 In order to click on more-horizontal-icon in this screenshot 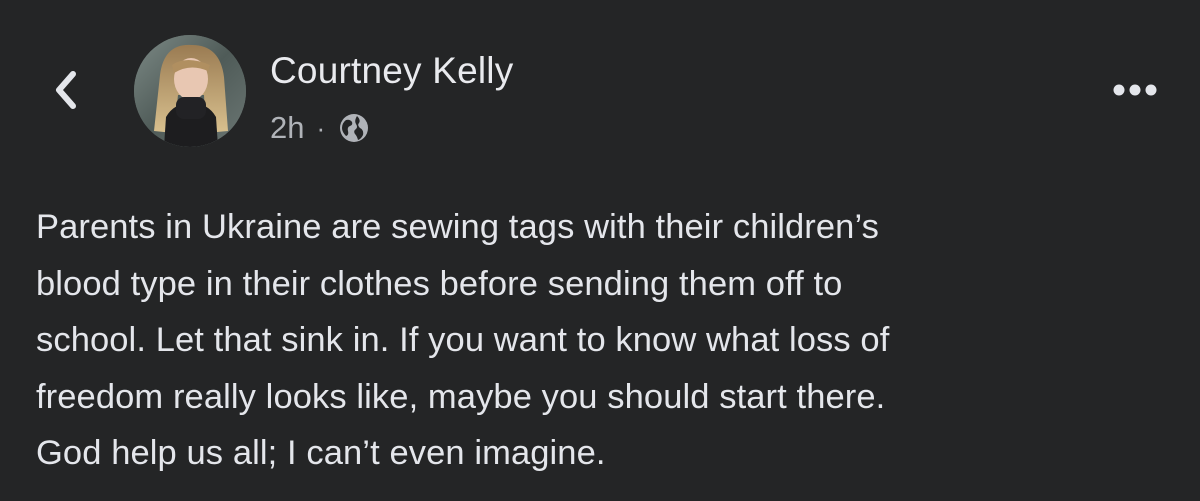, I will do `click(1135, 90)`.